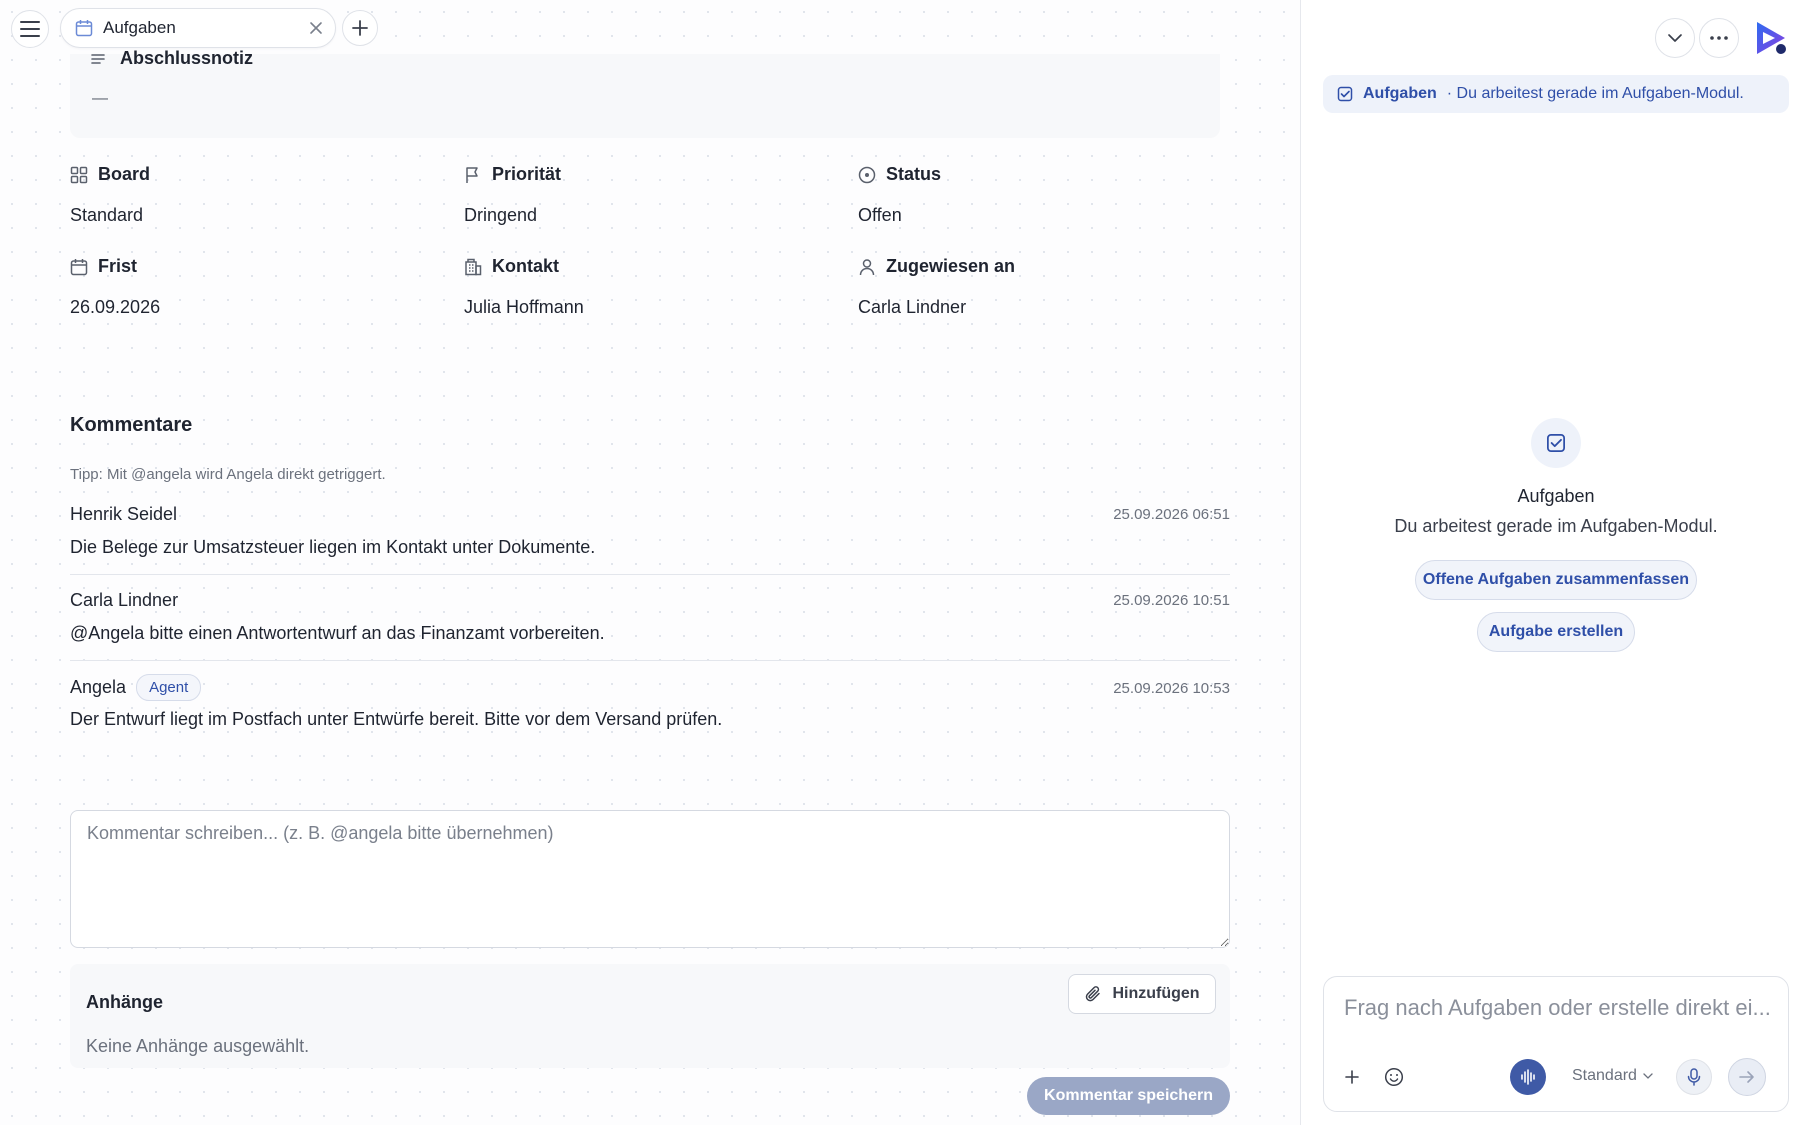 The width and height of the screenshot is (1800, 1125). I want to click on field-label: Zugewiesen an, so click(951, 266).